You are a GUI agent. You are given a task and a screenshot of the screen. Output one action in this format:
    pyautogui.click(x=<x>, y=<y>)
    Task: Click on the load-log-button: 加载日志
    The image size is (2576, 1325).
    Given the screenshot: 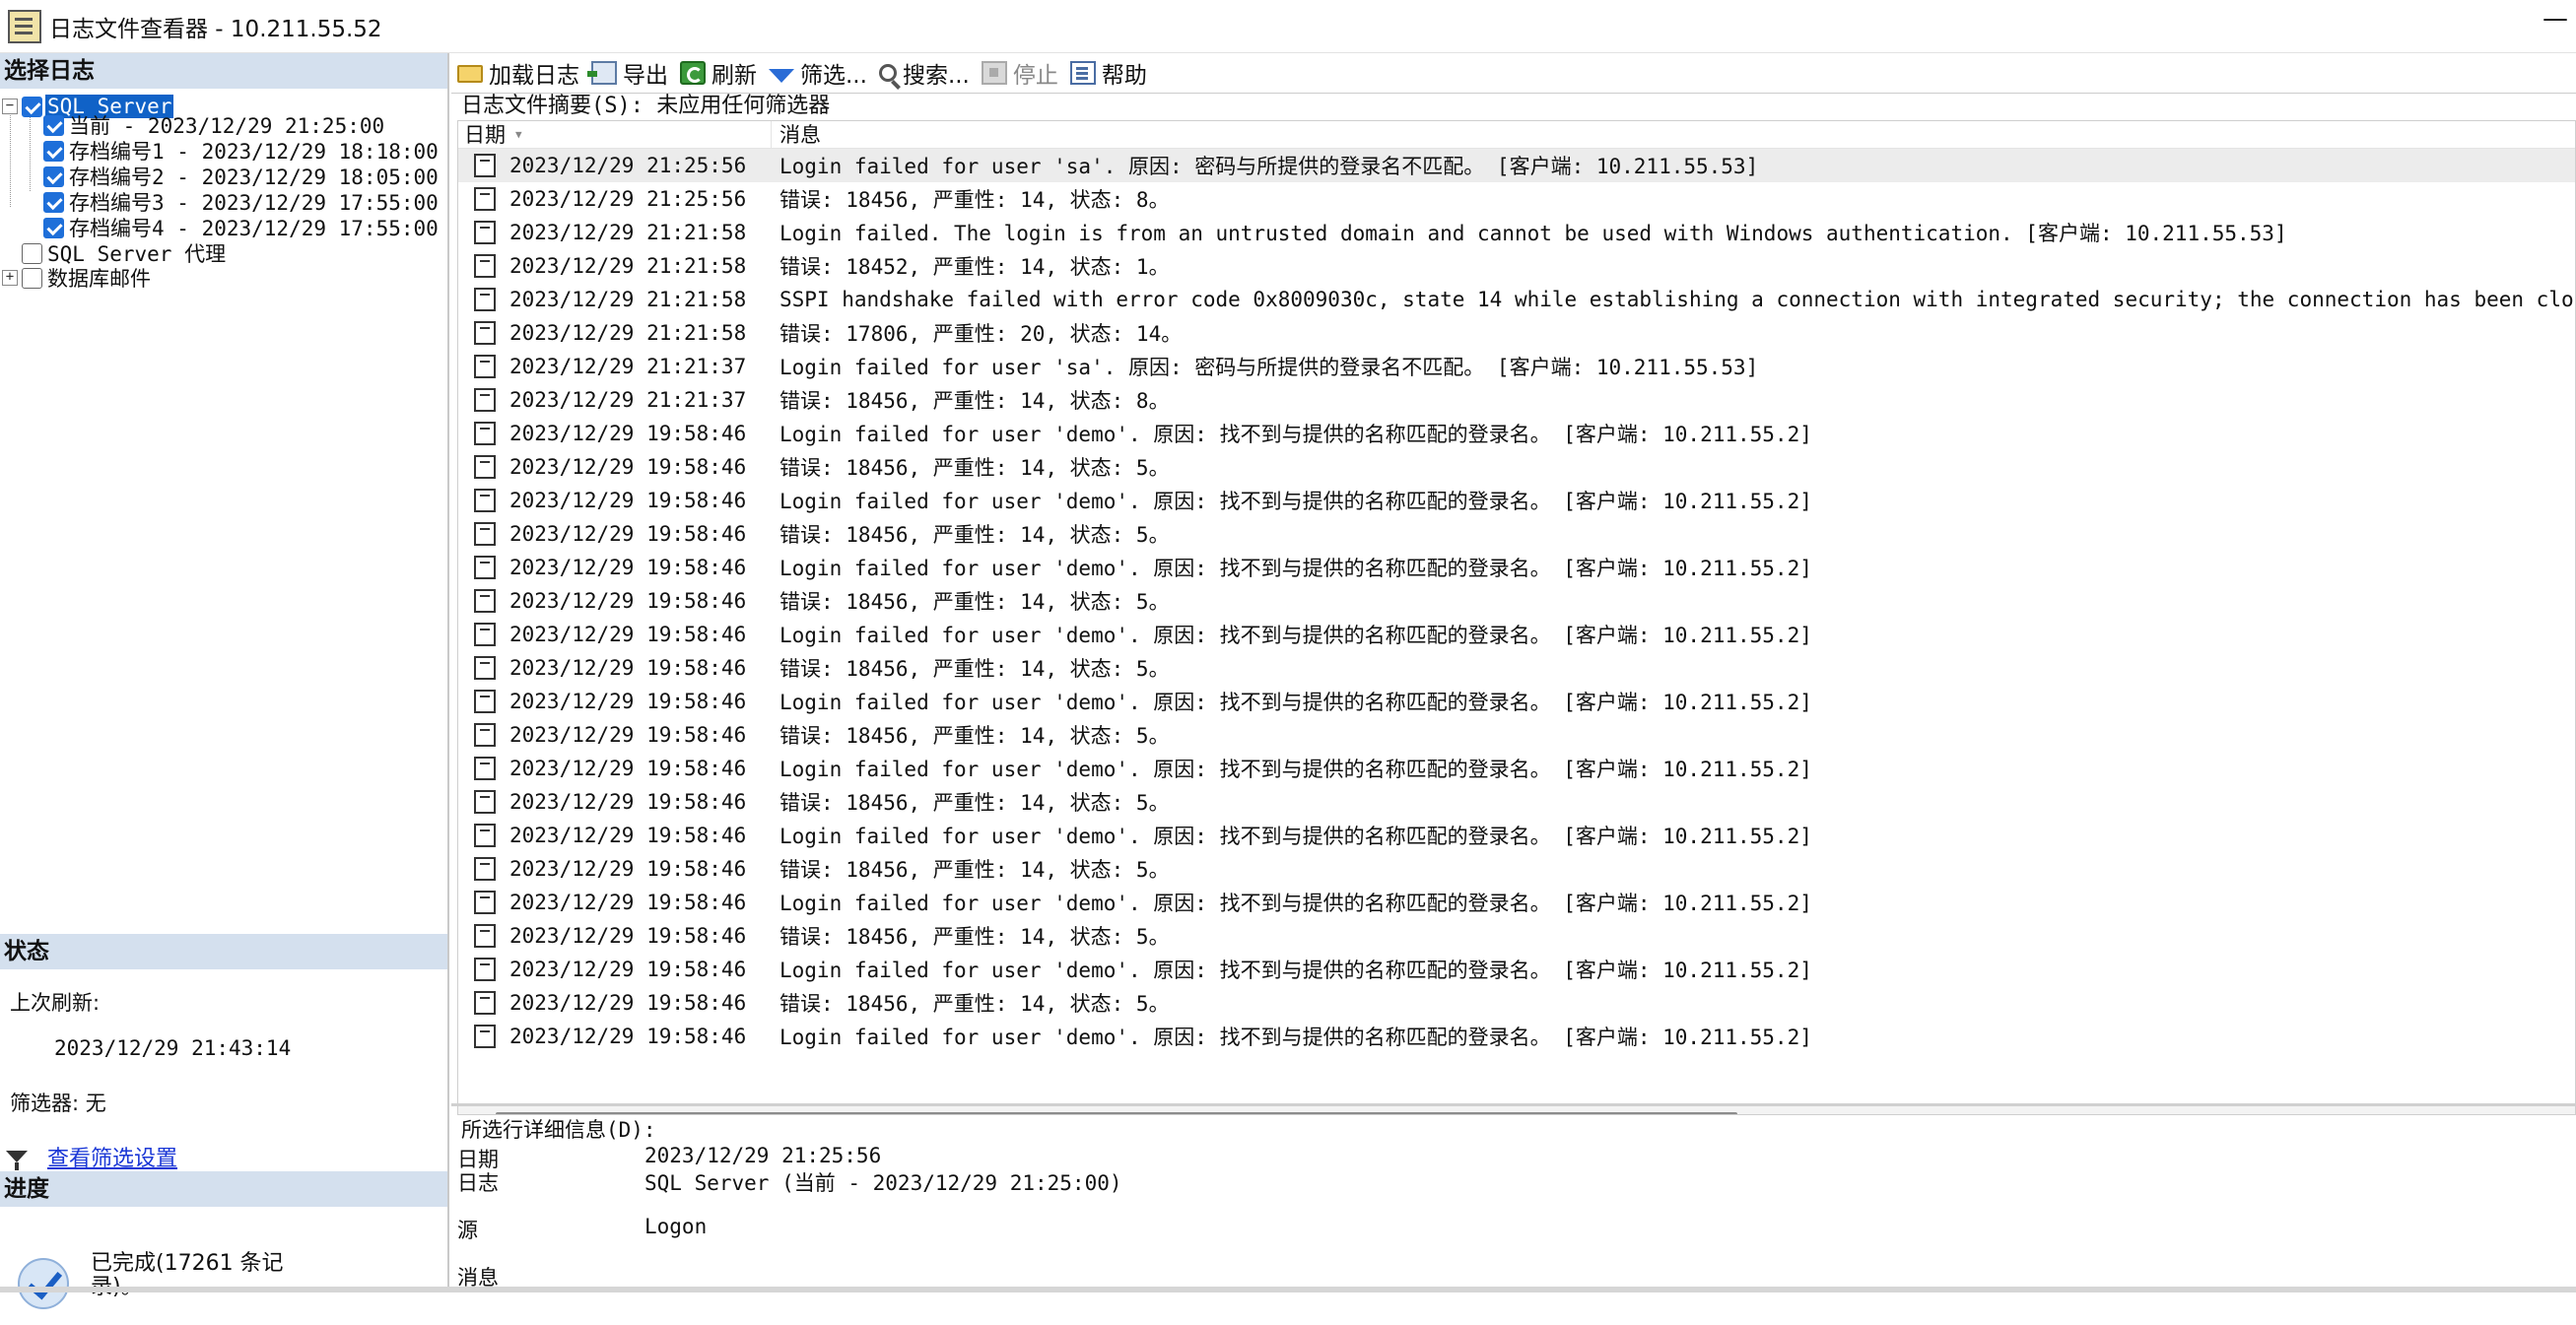 What is the action you would take?
    pyautogui.click(x=518, y=73)
    